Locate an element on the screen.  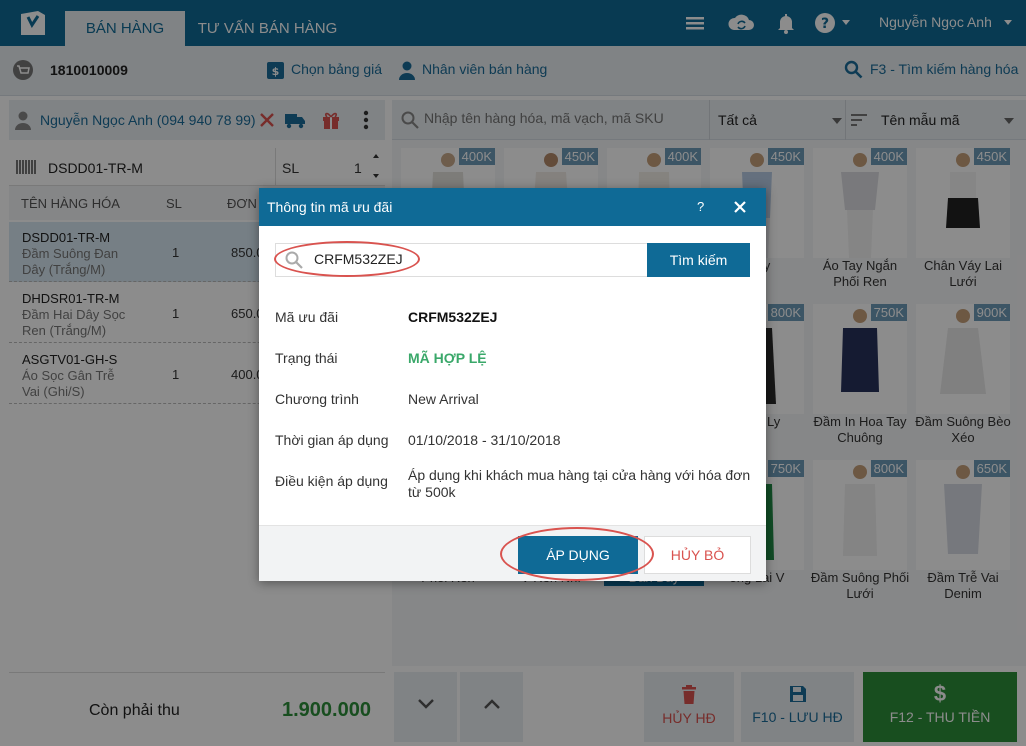
dialog-help-button: ? is located at coordinates (700, 206).